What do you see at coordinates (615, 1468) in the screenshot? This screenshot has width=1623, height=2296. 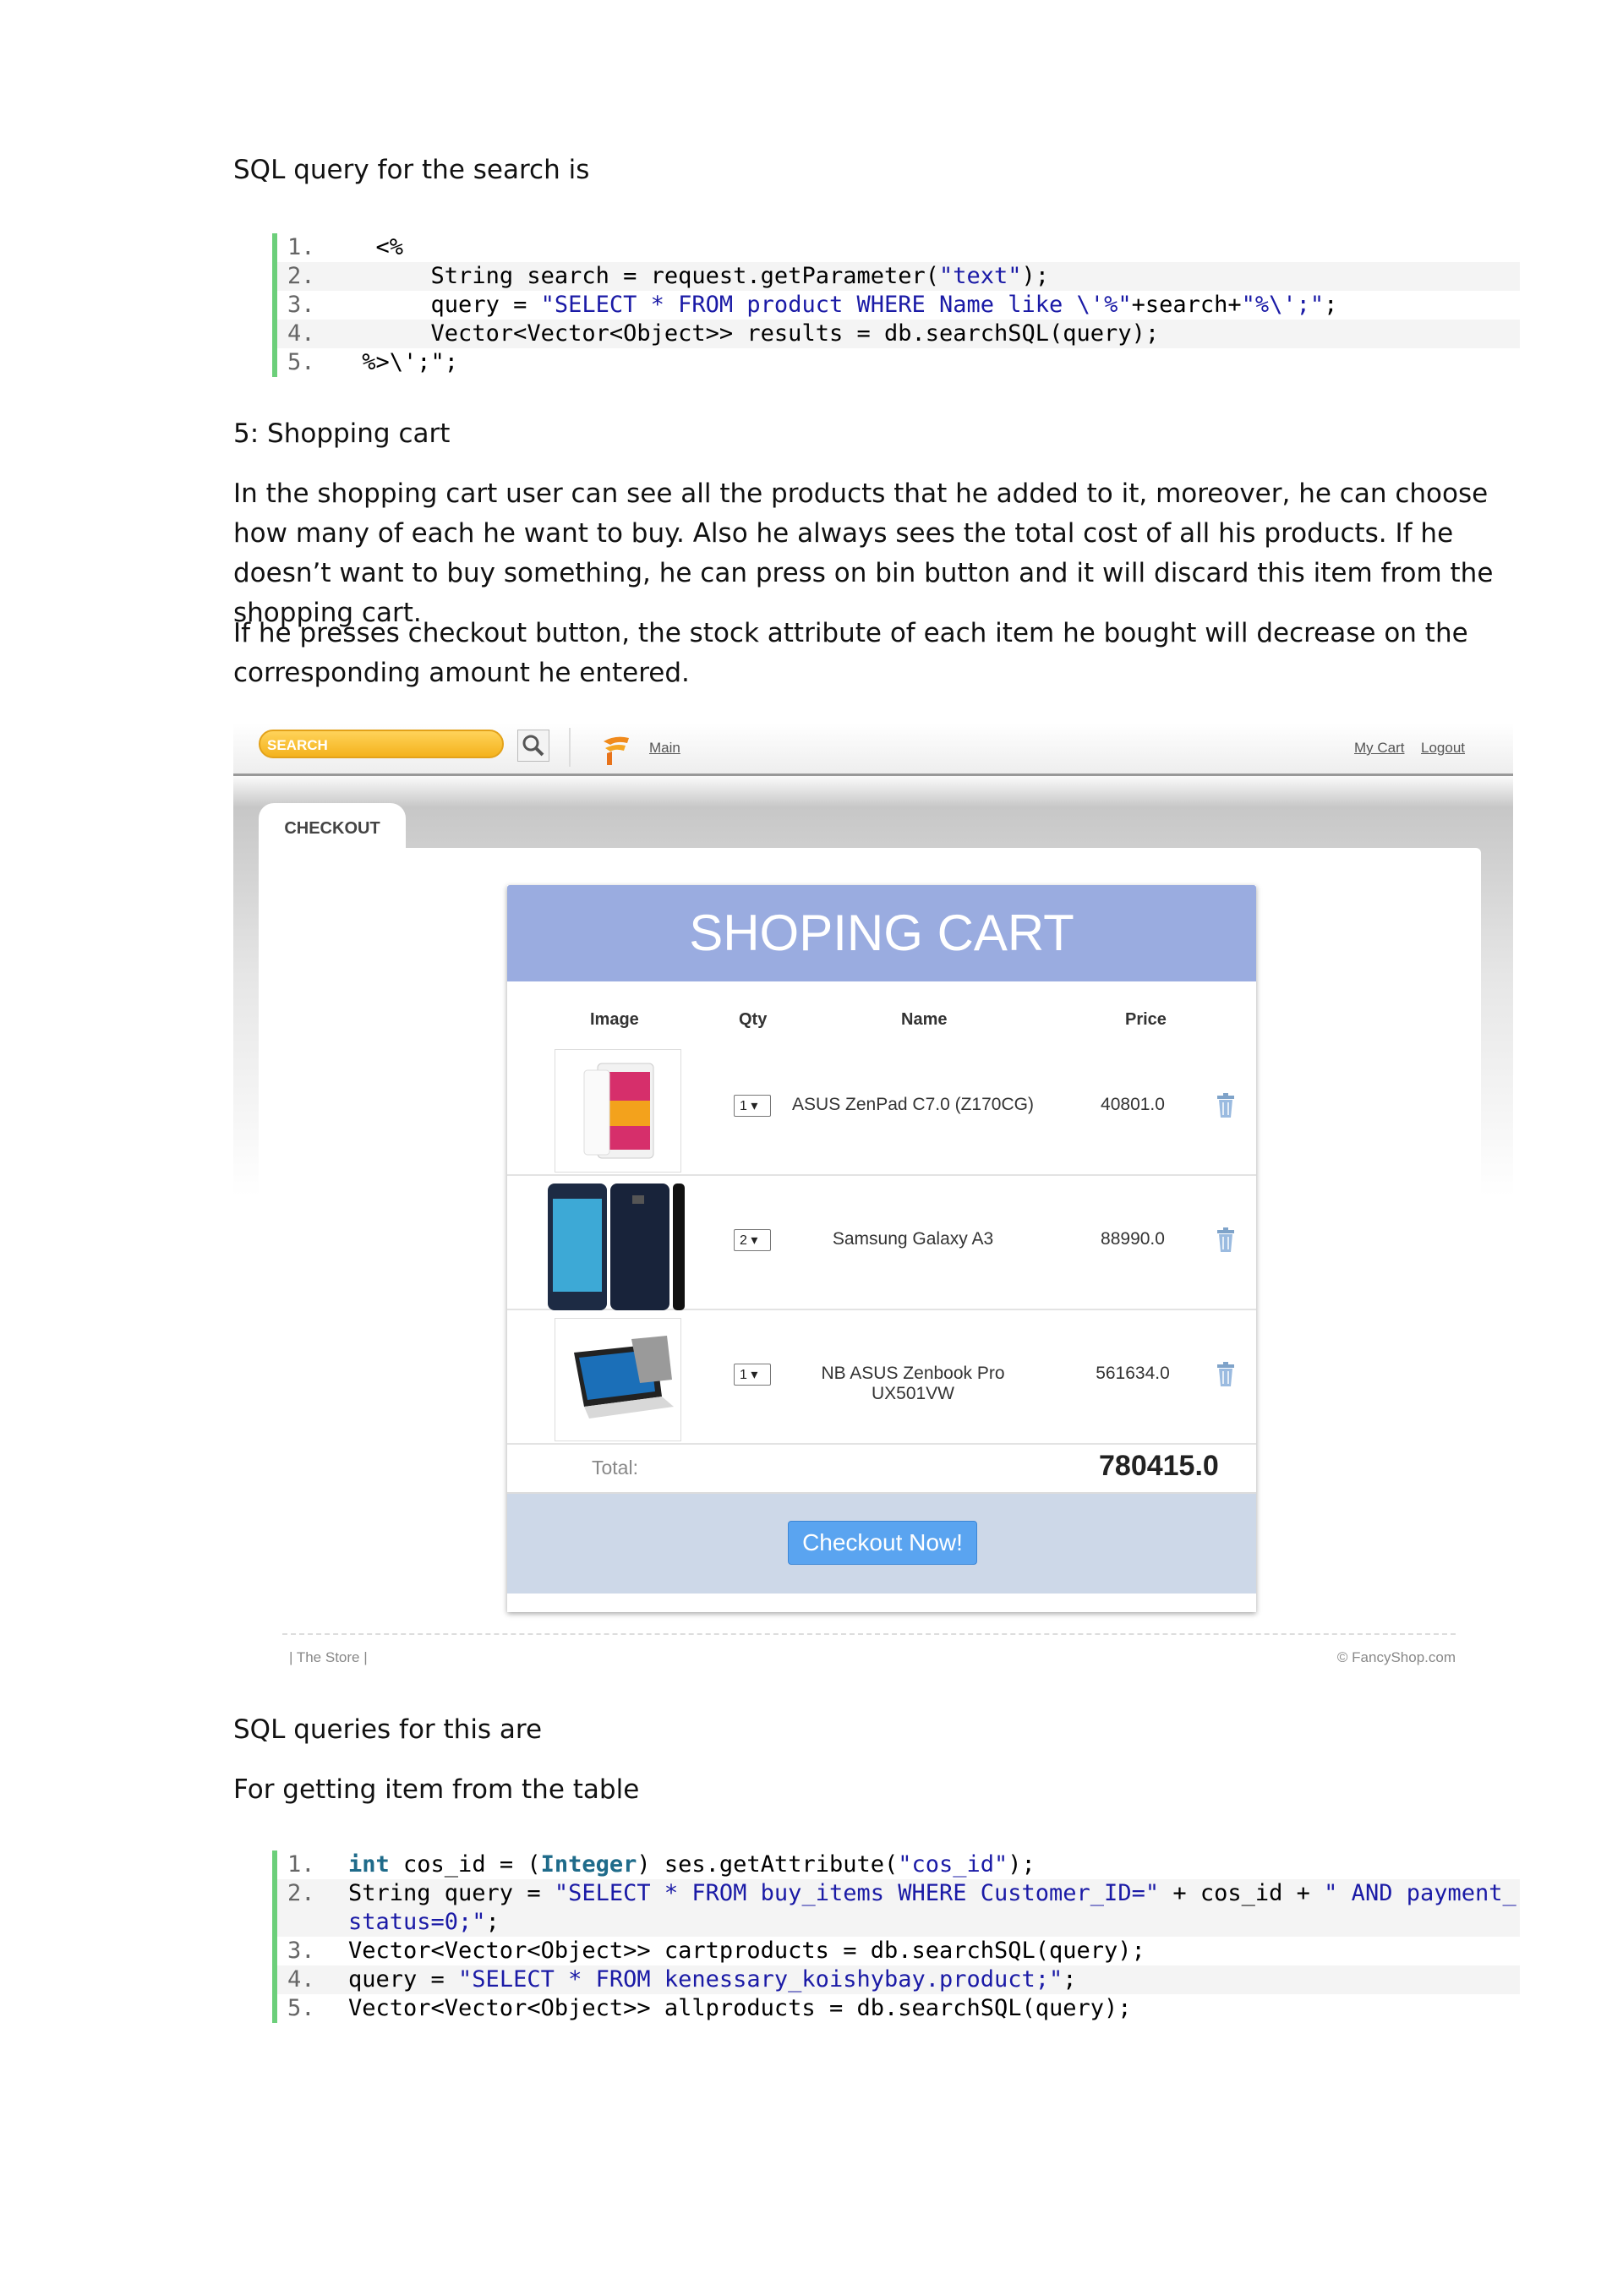 I see `total-label: Total:` at bounding box center [615, 1468].